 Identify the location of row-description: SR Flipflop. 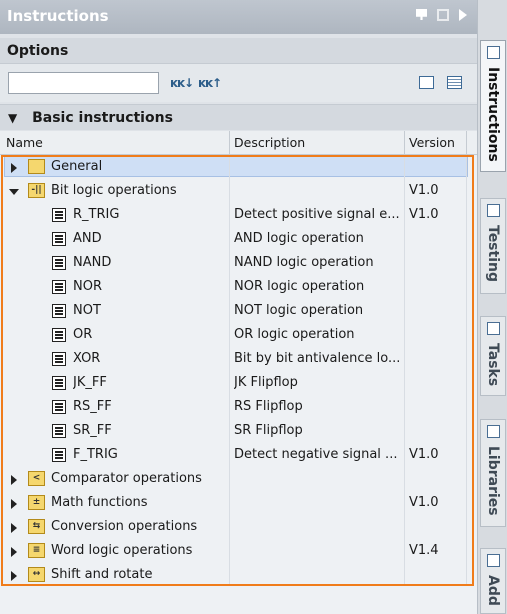
(268, 430).